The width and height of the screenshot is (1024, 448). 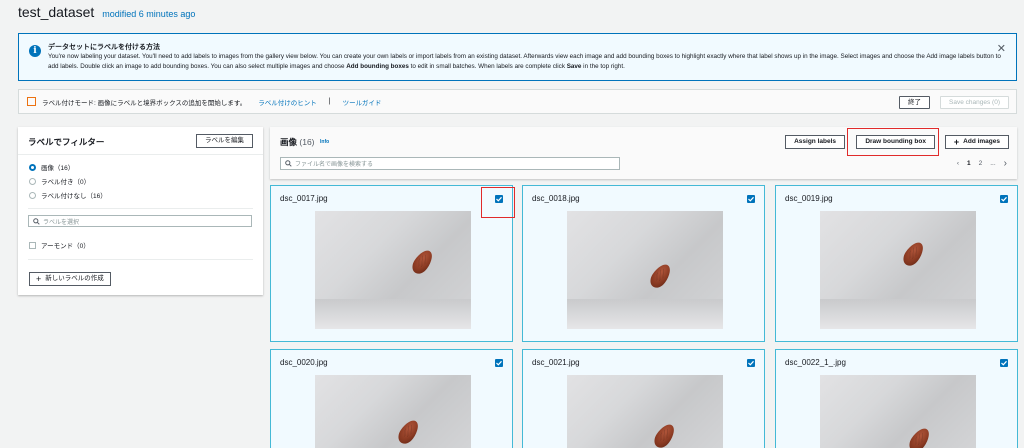 What do you see at coordinates (1001, 48) in the screenshot?
I see `close-icon: ✕` at bounding box center [1001, 48].